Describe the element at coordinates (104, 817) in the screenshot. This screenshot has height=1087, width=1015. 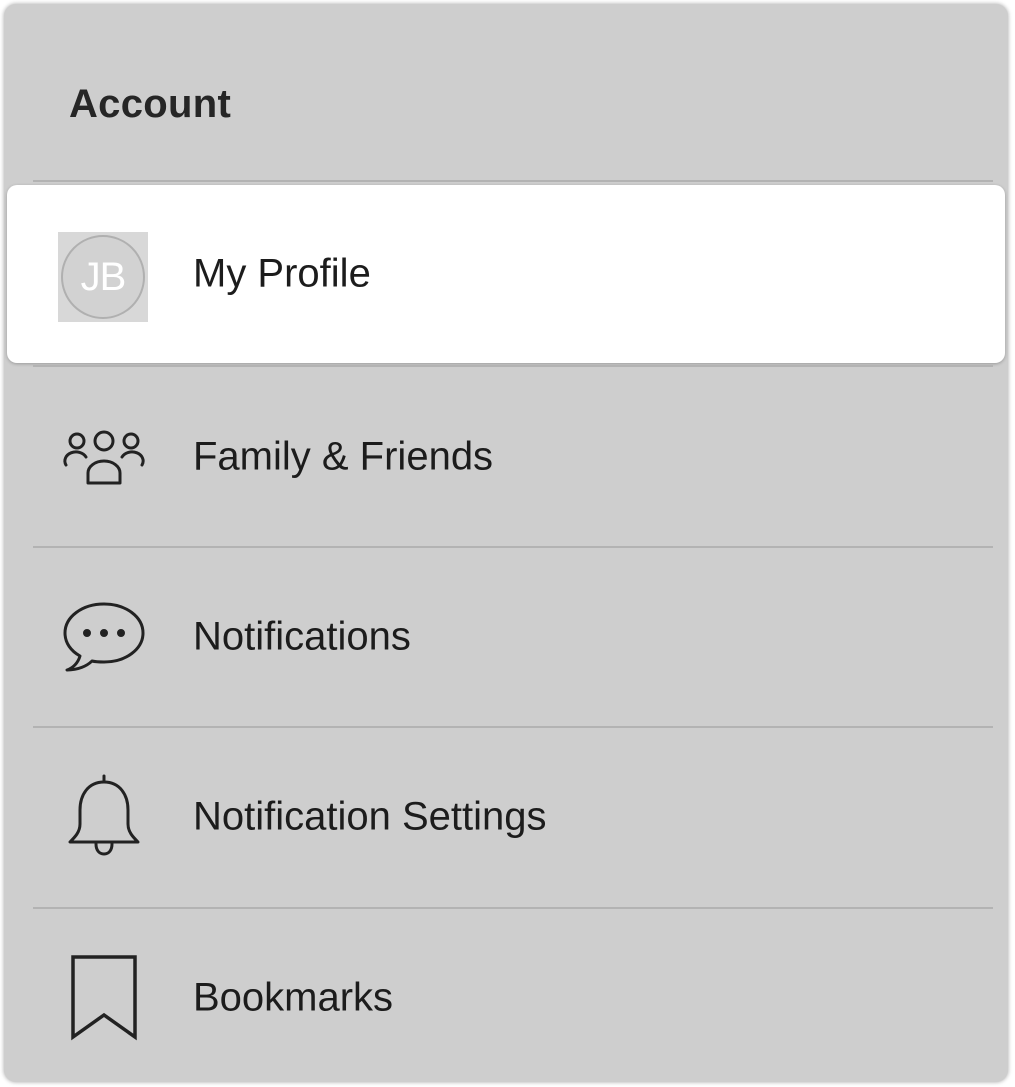
I see `bell-icon` at that location.